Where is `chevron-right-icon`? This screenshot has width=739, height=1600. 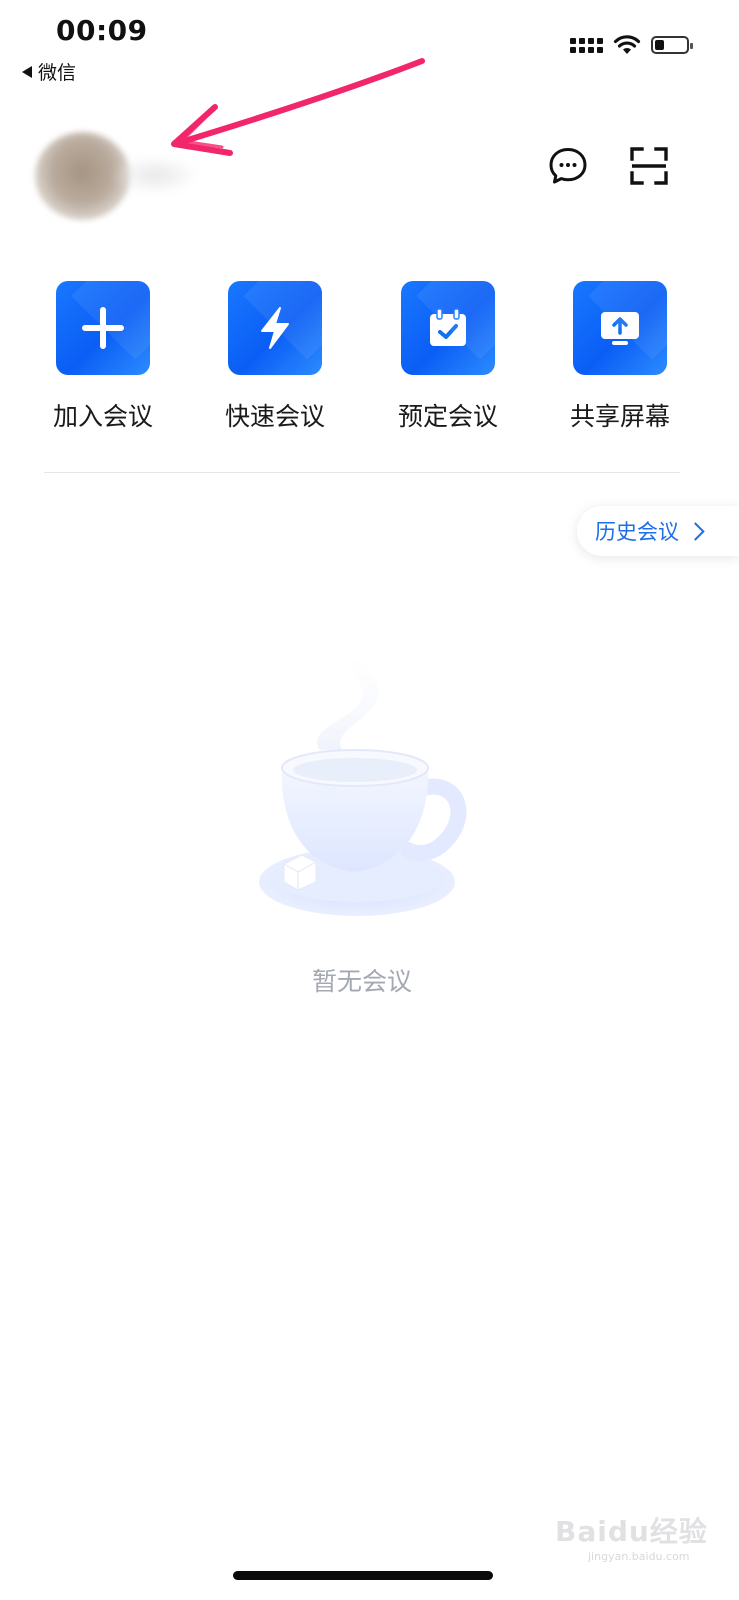 chevron-right-icon is located at coordinates (695, 531).